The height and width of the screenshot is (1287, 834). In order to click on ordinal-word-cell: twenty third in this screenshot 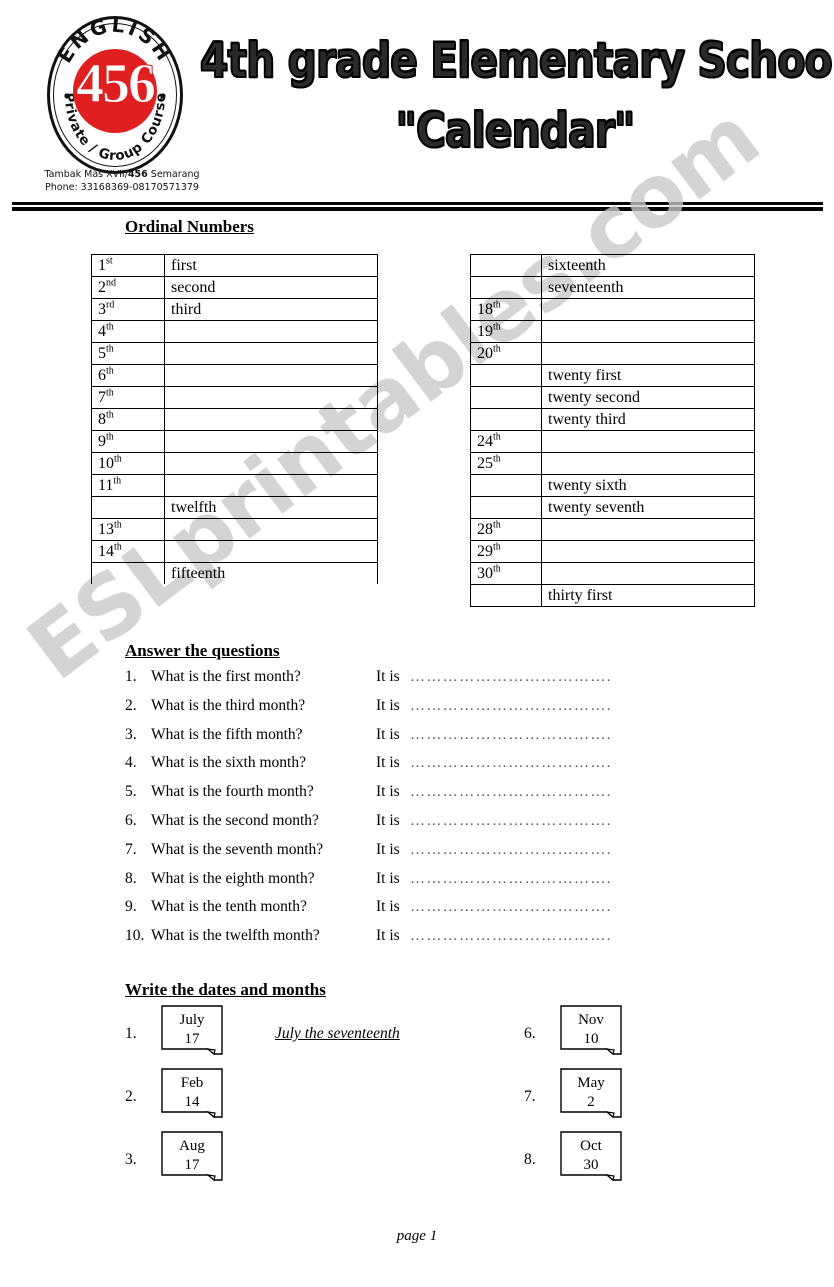, I will do `click(648, 419)`.